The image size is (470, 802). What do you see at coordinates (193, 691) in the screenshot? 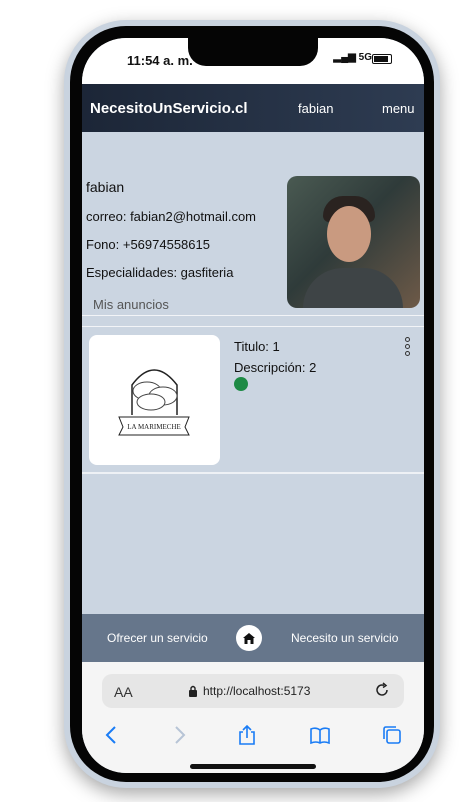
I see `lock-icon` at bounding box center [193, 691].